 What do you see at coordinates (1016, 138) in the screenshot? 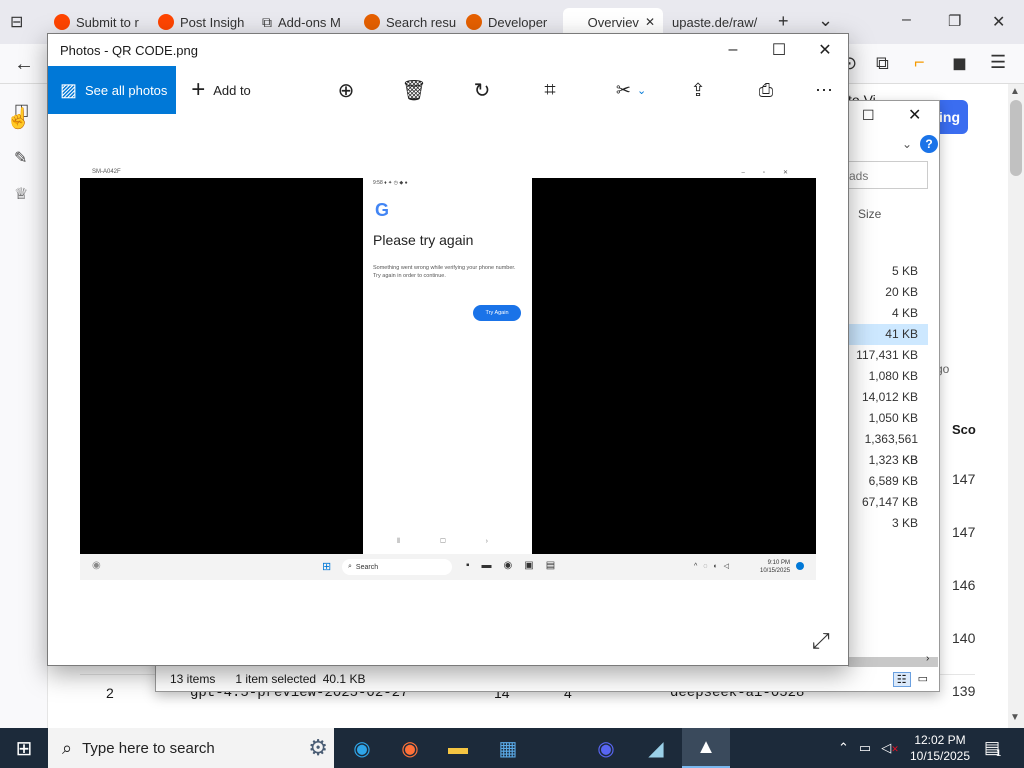
I see `scrollbar-thumb` at bounding box center [1016, 138].